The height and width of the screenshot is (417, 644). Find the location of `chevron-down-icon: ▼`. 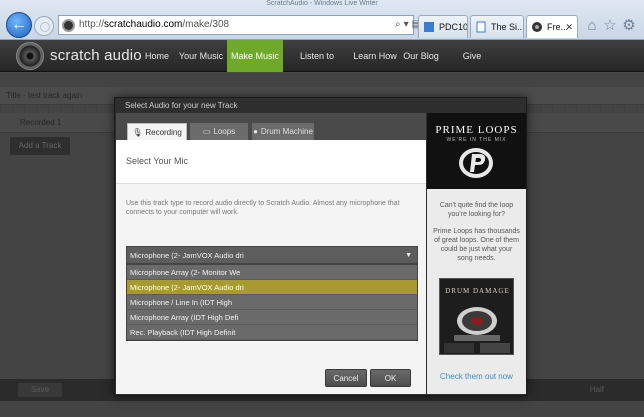

chevron-down-icon: ▼ is located at coordinates (408, 255).